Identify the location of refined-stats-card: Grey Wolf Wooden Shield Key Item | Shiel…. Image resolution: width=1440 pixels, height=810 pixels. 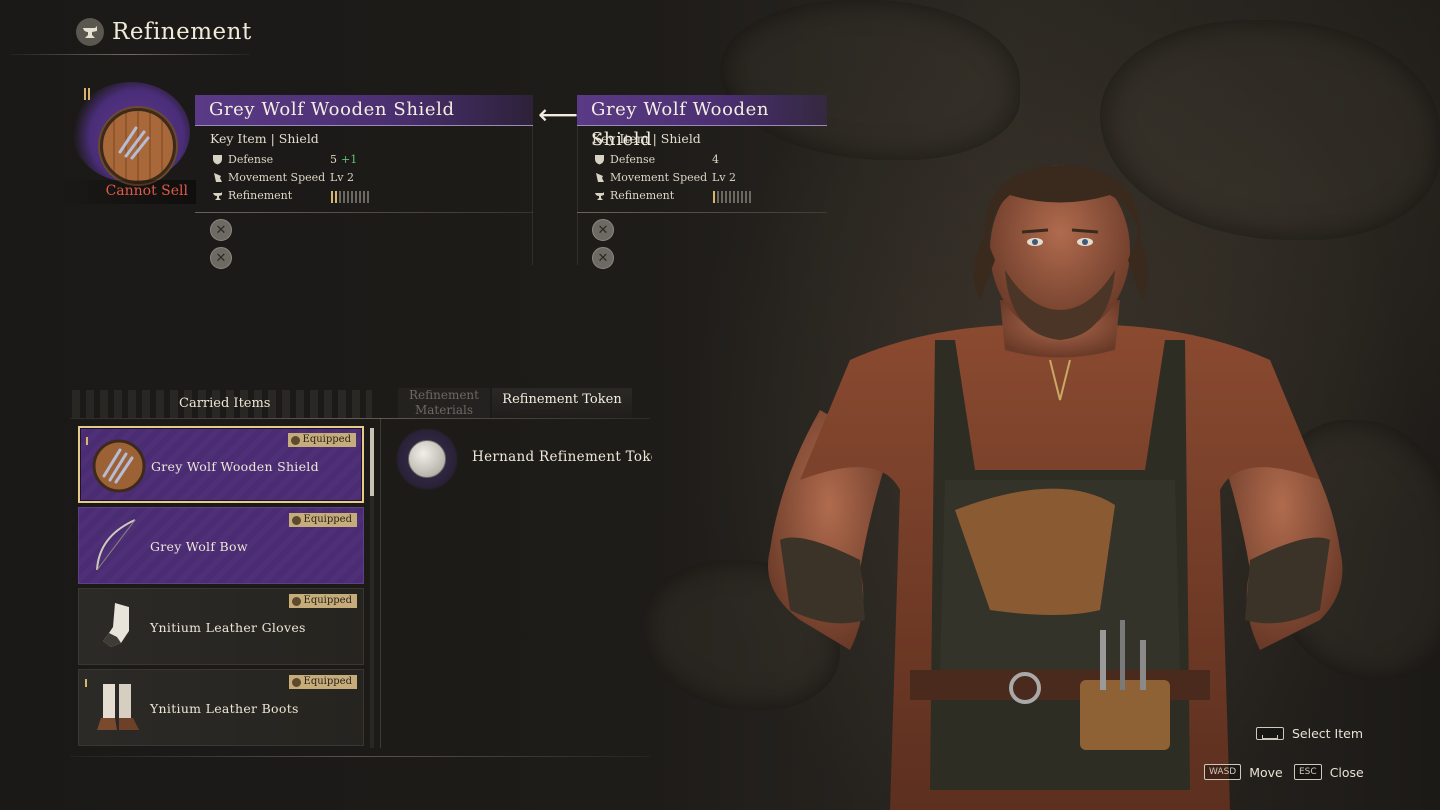
(364, 182).